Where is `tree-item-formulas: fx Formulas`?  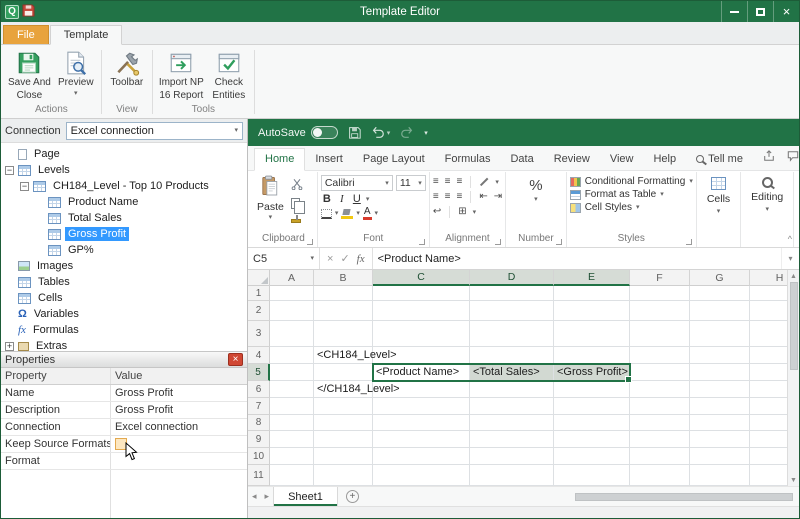
tree-item-formulas: fx Formulas is located at coordinates (124, 330).